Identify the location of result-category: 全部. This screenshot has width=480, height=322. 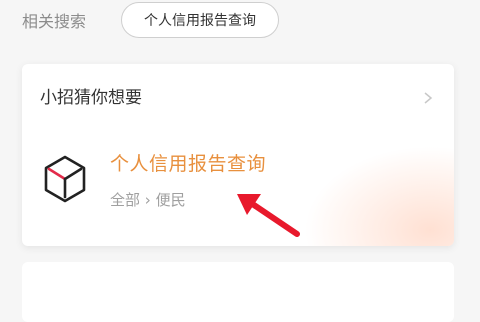
(125, 200).